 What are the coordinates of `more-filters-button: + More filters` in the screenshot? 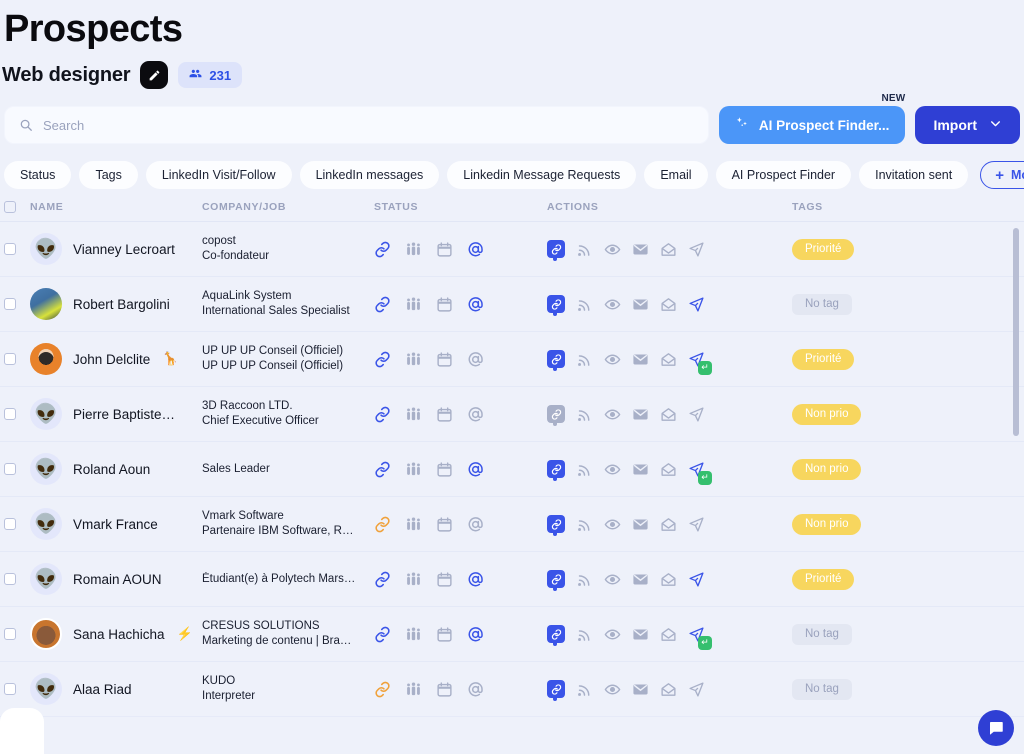 It's located at (1002, 175).